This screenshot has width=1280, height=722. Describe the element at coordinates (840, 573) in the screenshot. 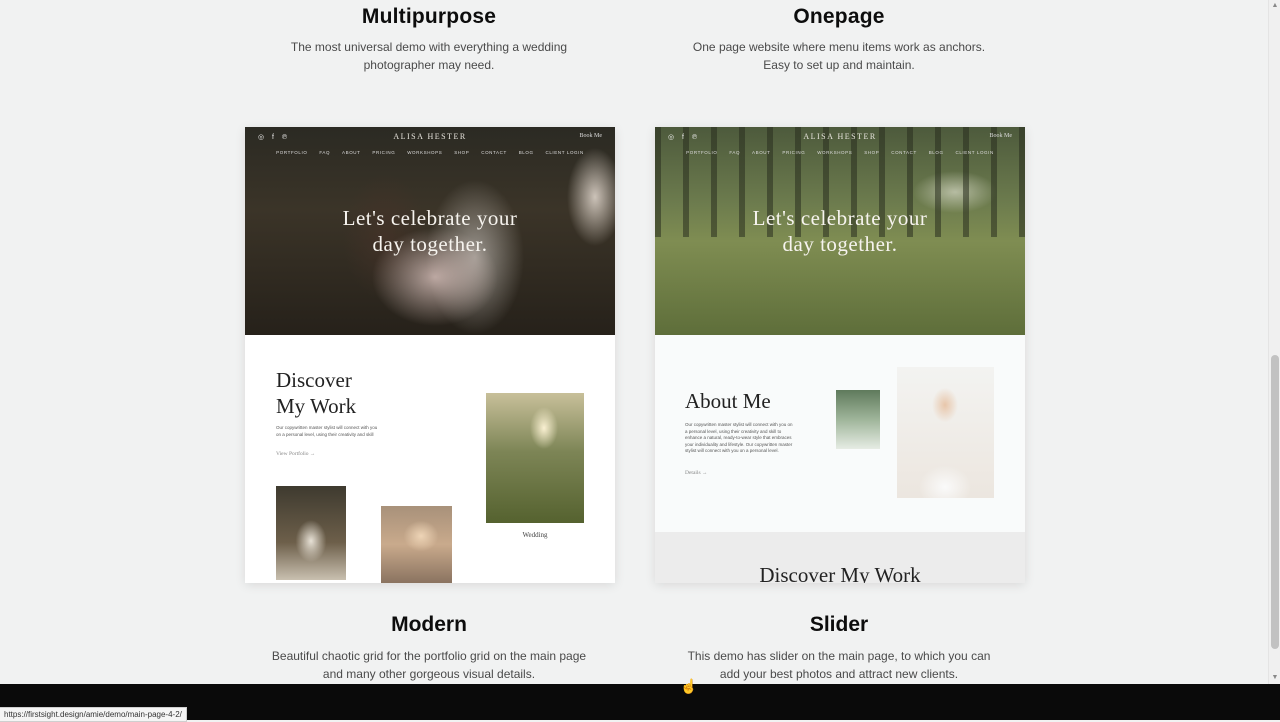

I see `band-heading: Discover My Work` at that location.